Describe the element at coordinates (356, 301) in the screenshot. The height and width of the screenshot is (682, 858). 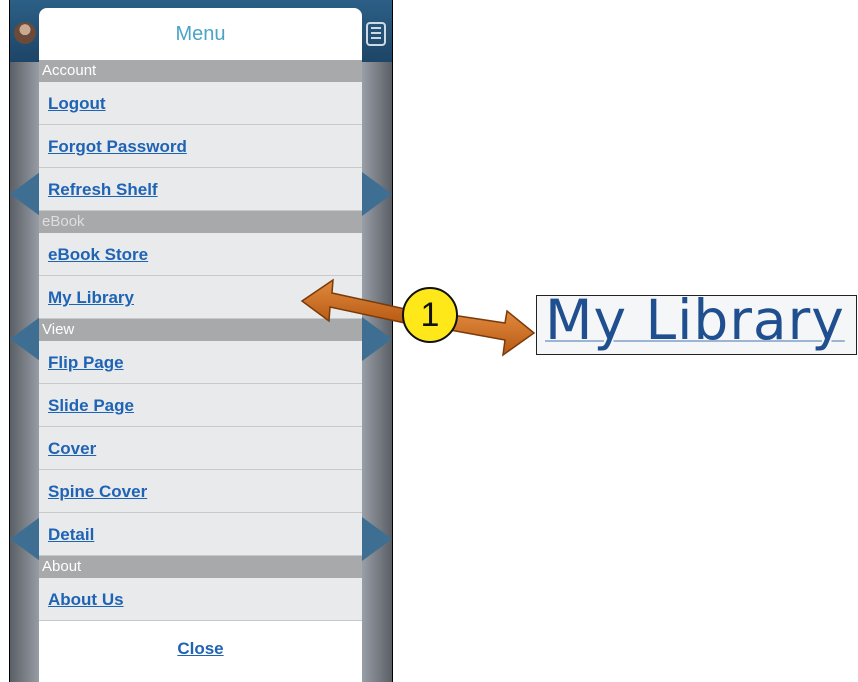
I see `arrow-left-head` at that location.